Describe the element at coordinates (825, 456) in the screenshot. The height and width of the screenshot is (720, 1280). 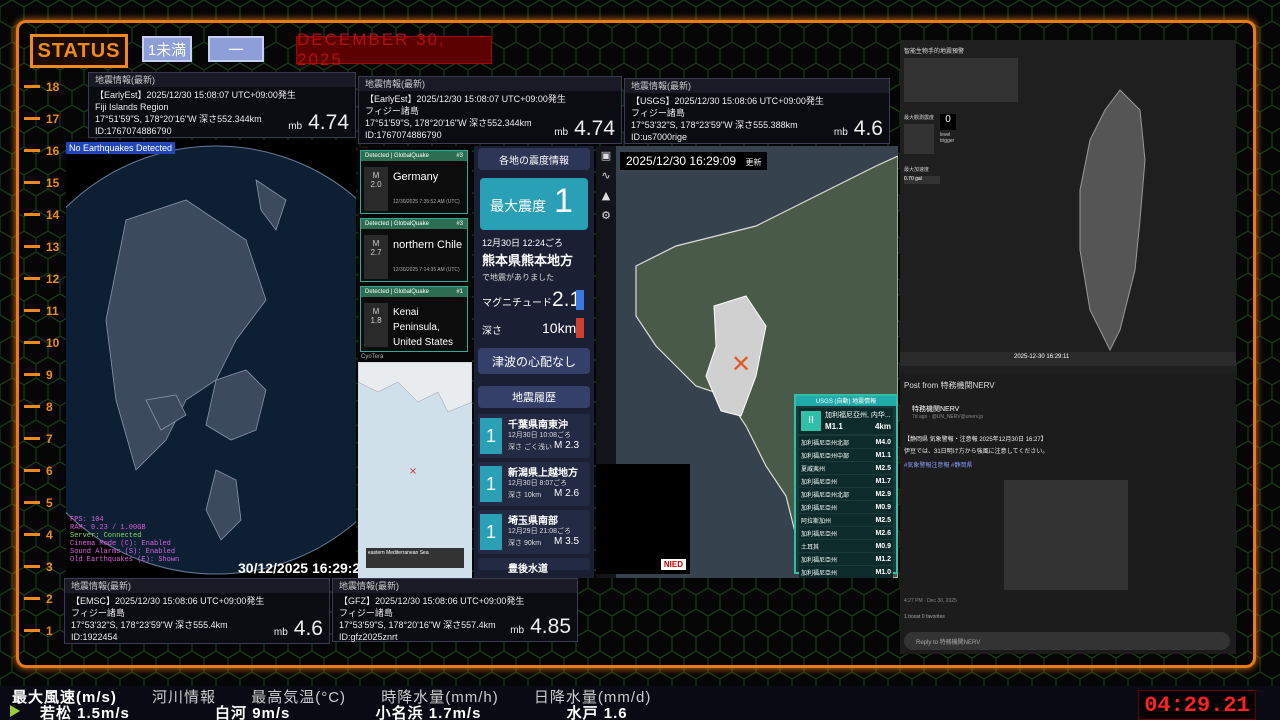
I see `usgs-row-name: 加利福尼亞州中部` at that location.